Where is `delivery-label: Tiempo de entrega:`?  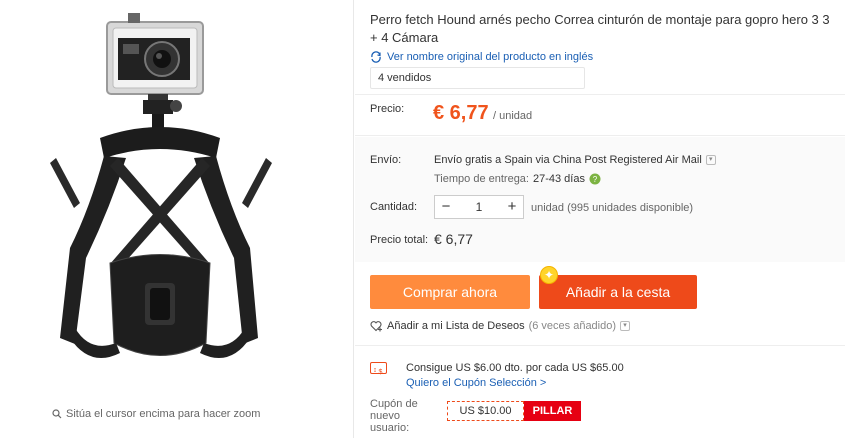 delivery-label: Tiempo de entrega: is located at coordinates (481, 179).